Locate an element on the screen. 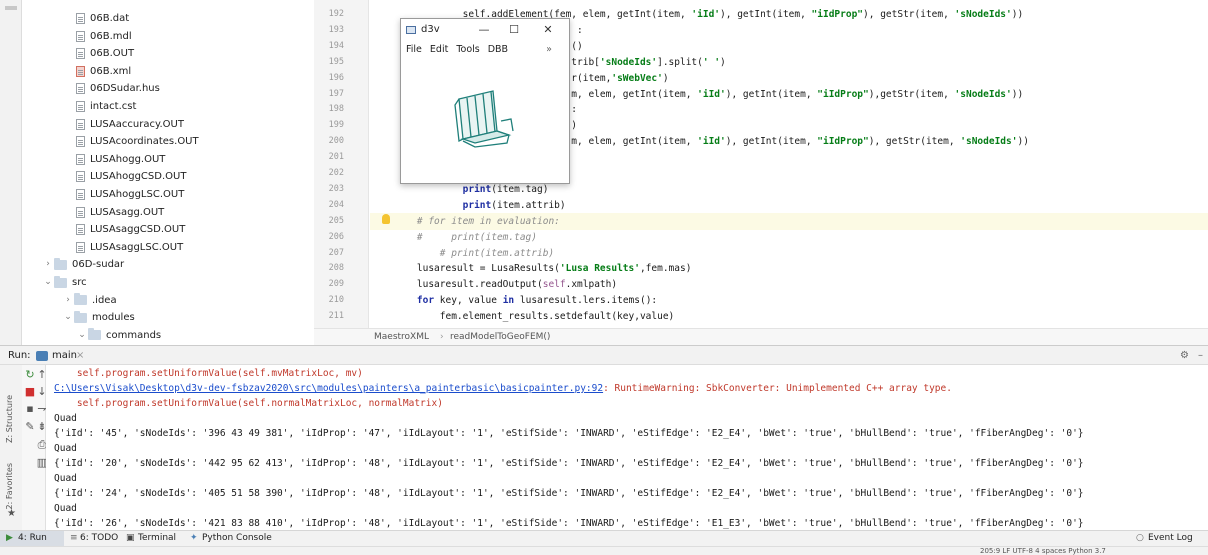 This screenshot has width=1208, height=555. d3v-titlebar: d3v — ☐ ✕ is located at coordinates (485, 30).